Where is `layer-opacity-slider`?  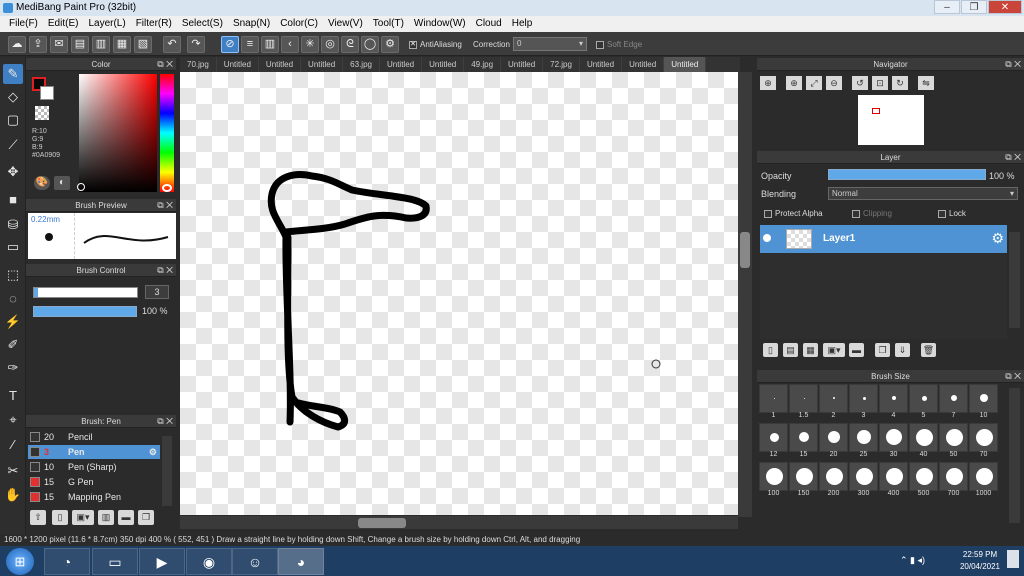
layer-opacity-slider is located at coordinates (907, 174).